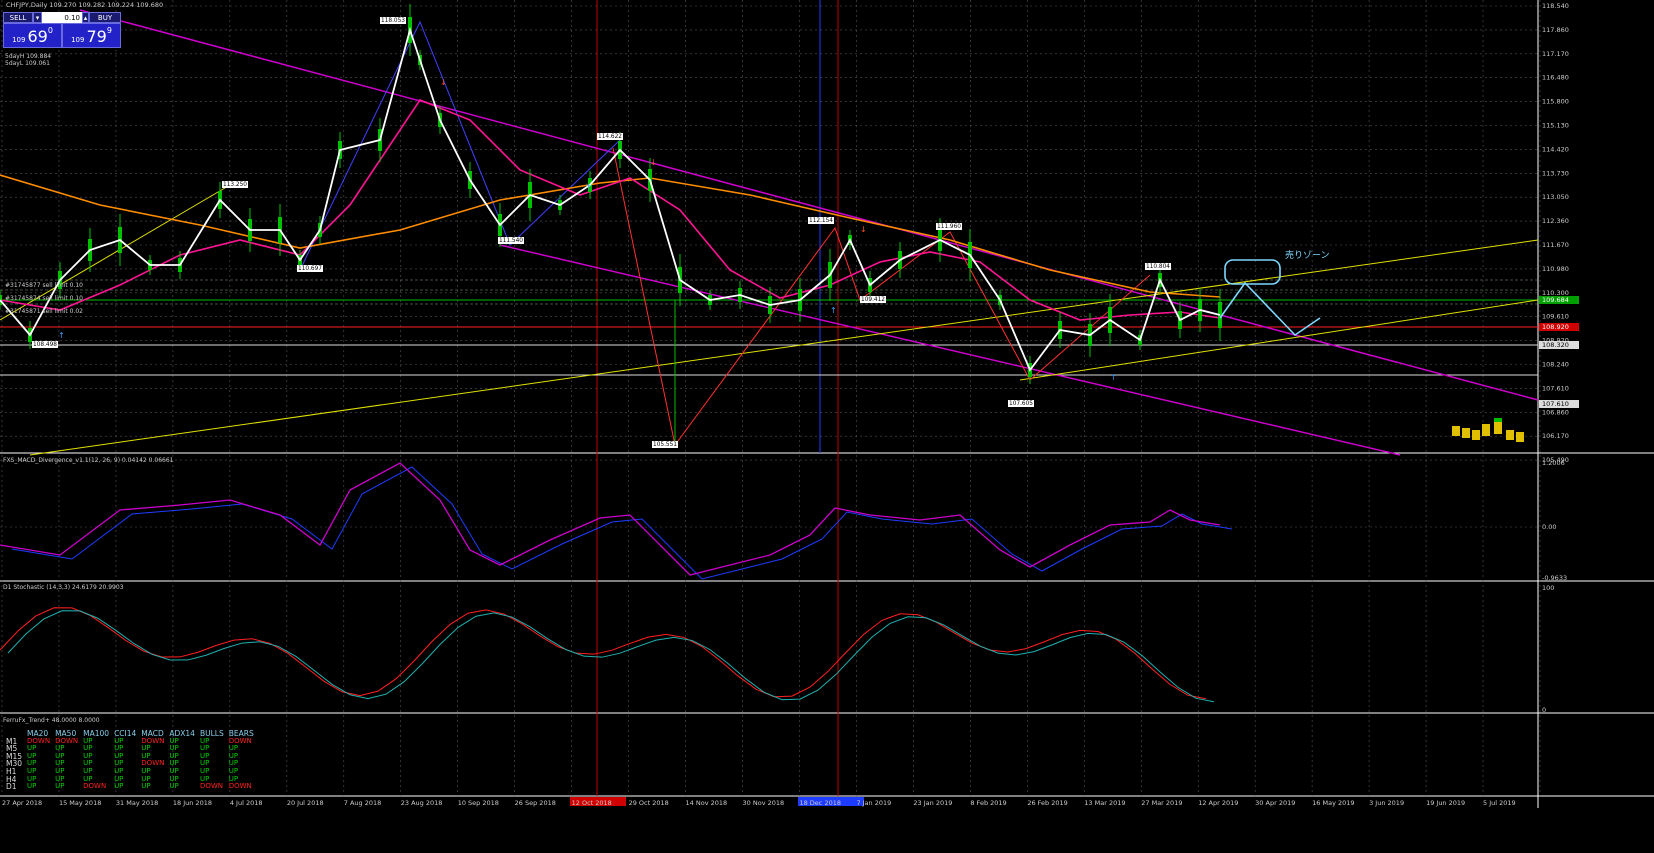 This screenshot has height=853, width=1654. Describe the element at coordinates (78, 40) in the screenshot. I see `buy-price-prefix: 109` at that location.